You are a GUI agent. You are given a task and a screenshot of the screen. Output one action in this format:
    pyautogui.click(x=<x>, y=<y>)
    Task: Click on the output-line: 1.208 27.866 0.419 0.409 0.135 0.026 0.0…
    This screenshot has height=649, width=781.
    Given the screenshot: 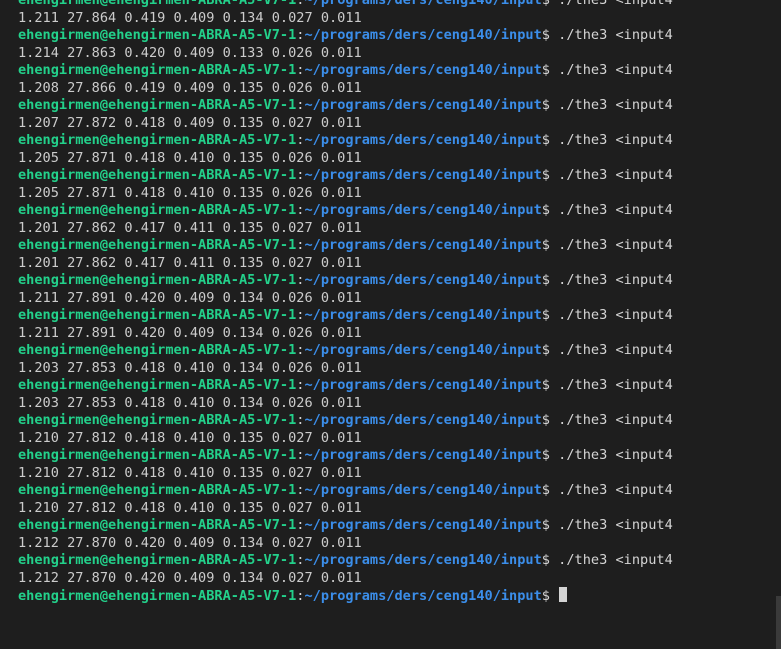 What is the action you would take?
    pyautogui.click(x=190, y=87)
    